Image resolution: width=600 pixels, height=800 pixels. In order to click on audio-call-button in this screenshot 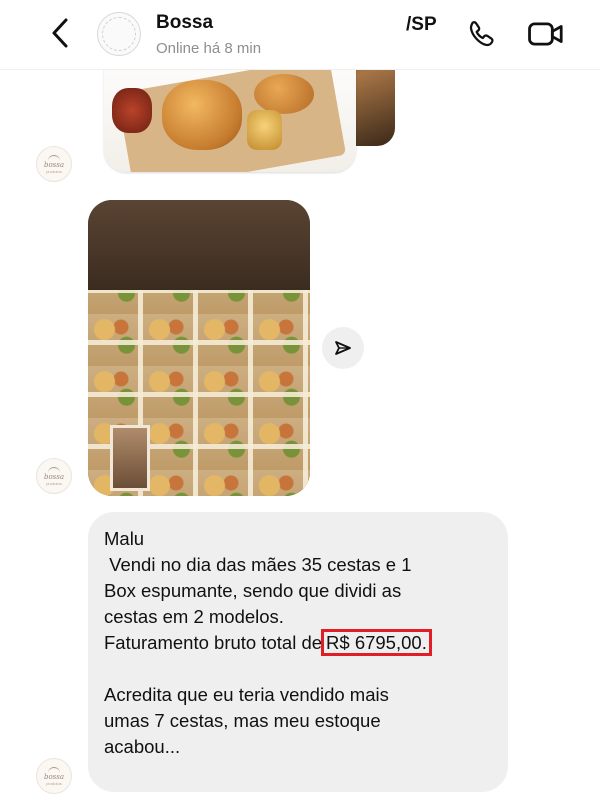, I will do `click(482, 34)`.